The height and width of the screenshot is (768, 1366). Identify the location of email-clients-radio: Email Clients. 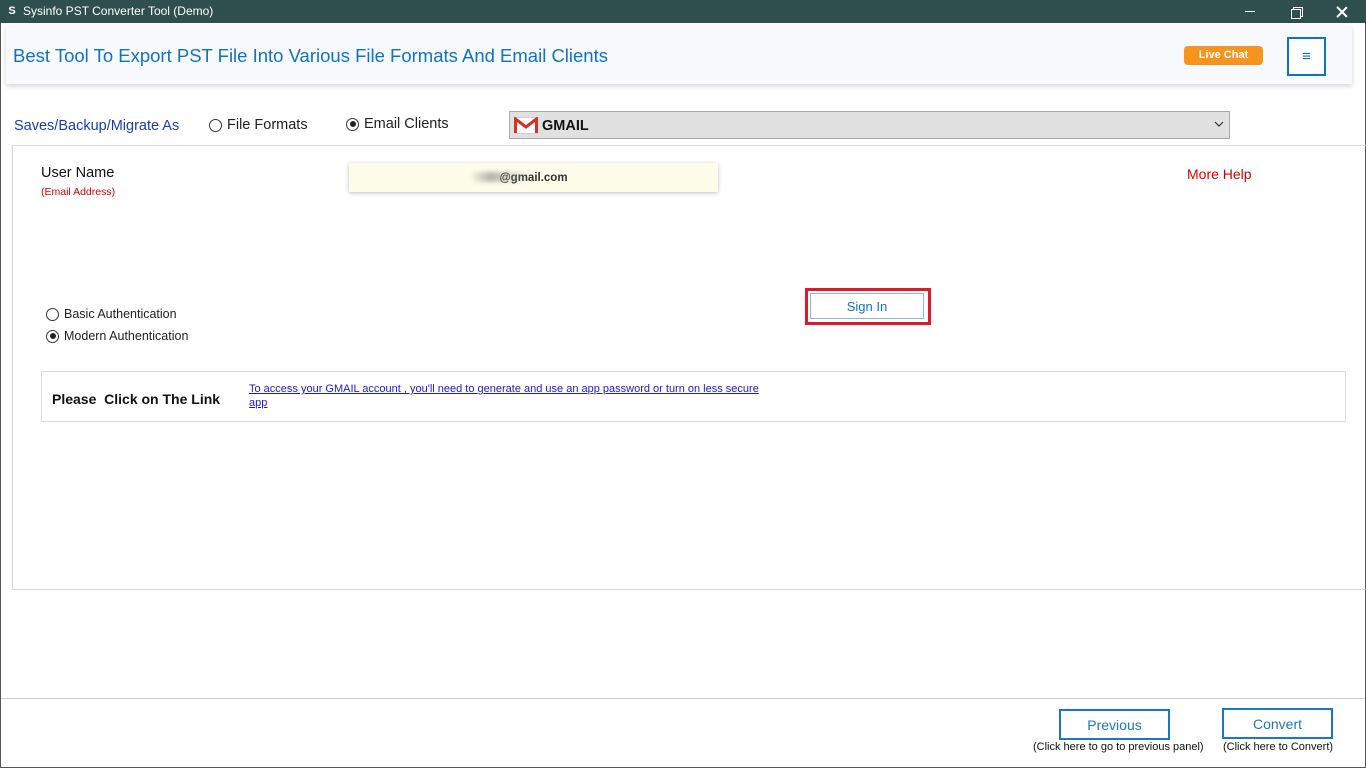
(397, 124).